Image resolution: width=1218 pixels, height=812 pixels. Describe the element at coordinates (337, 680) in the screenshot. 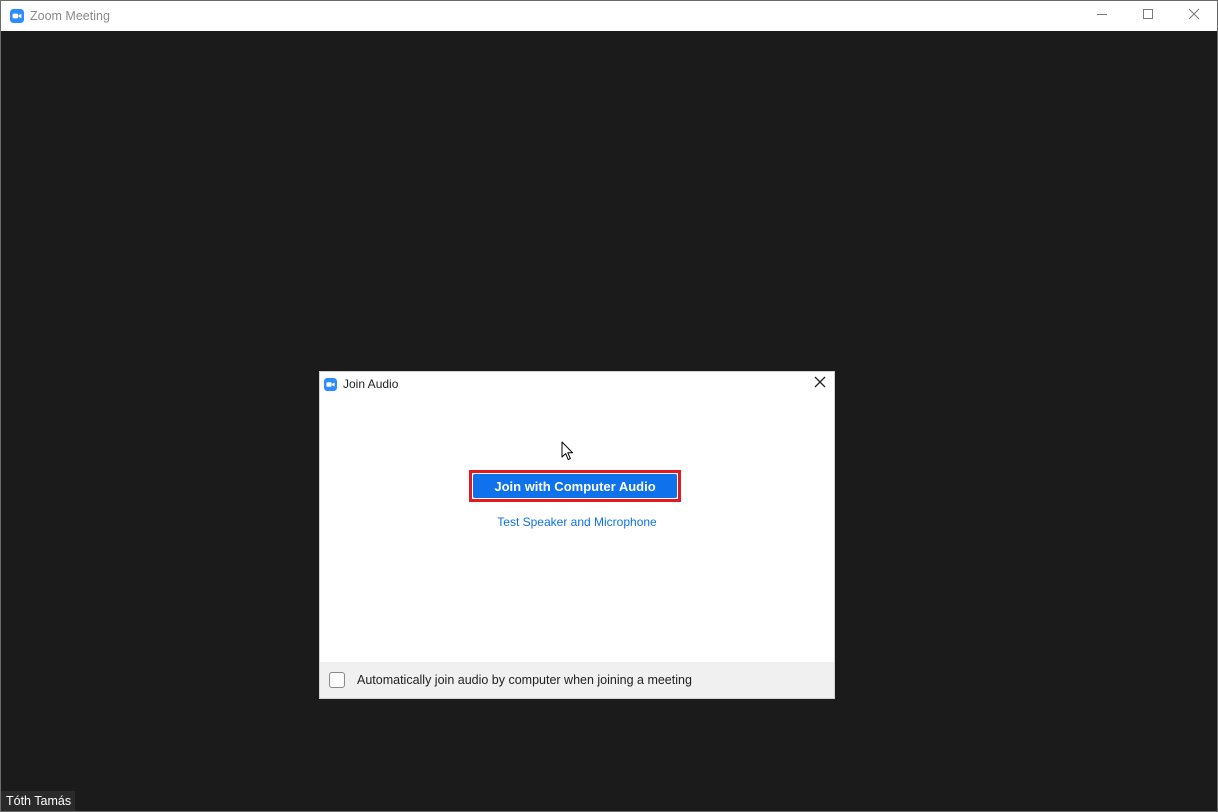

I see `auto-join-audio-checkbox` at that location.